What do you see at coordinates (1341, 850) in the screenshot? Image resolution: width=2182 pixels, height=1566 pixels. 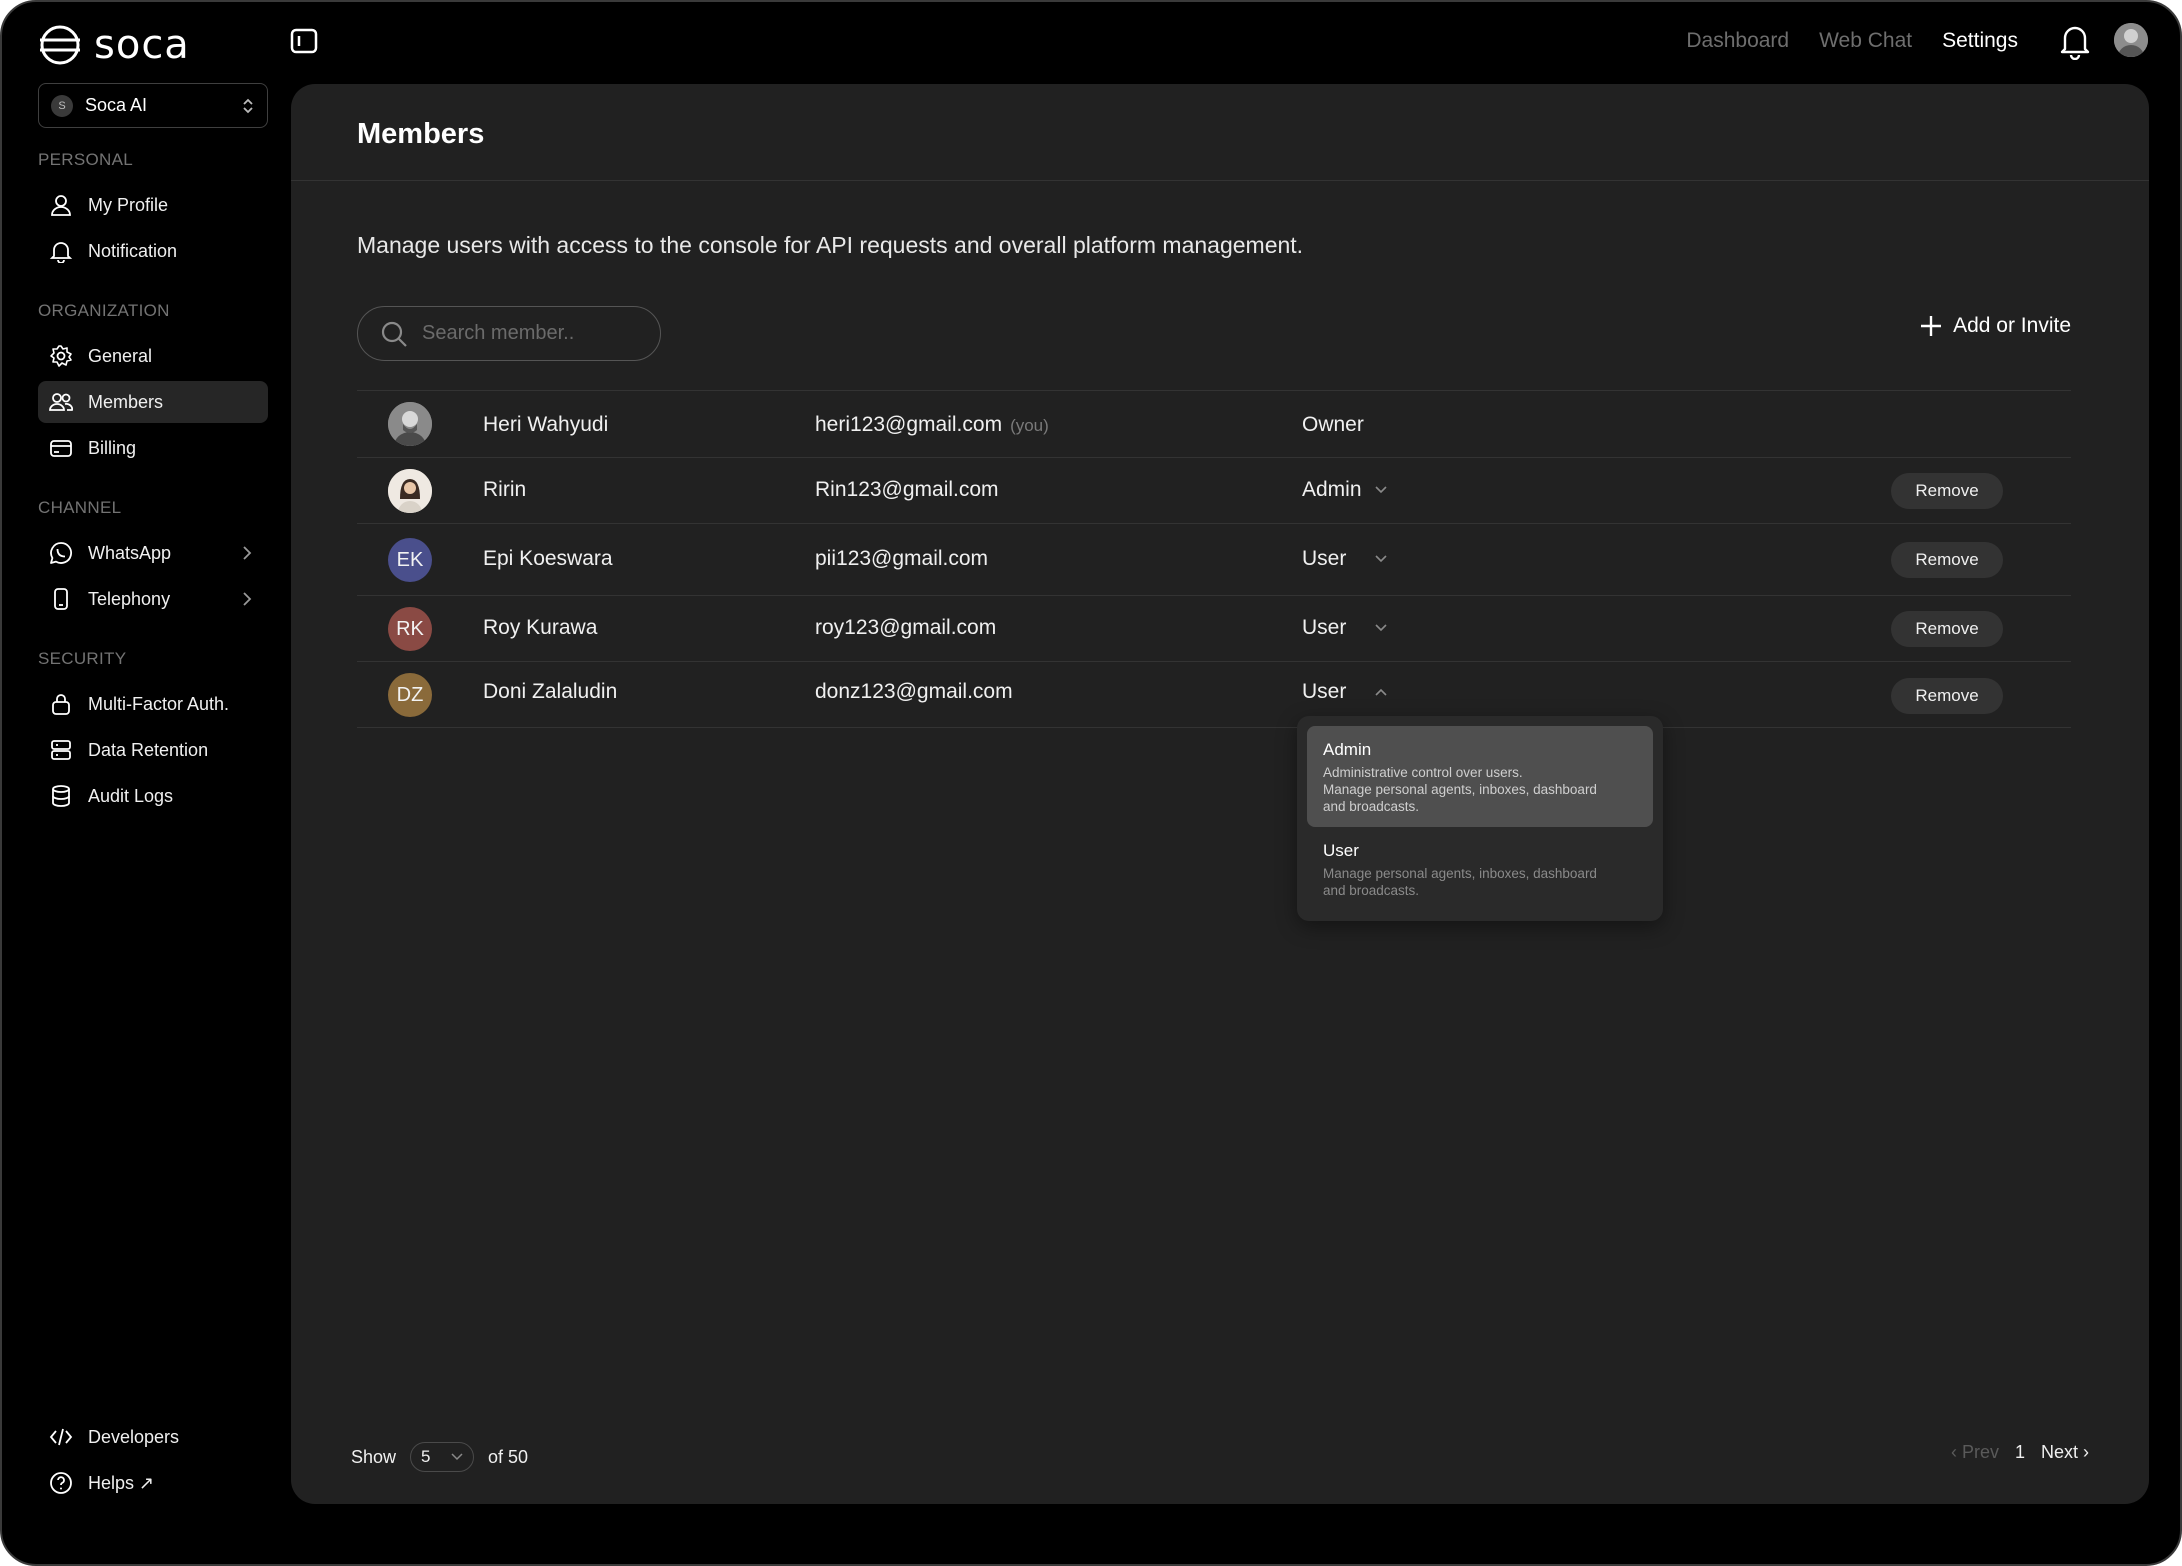 I see `option-title: User` at bounding box center [1341, 850].